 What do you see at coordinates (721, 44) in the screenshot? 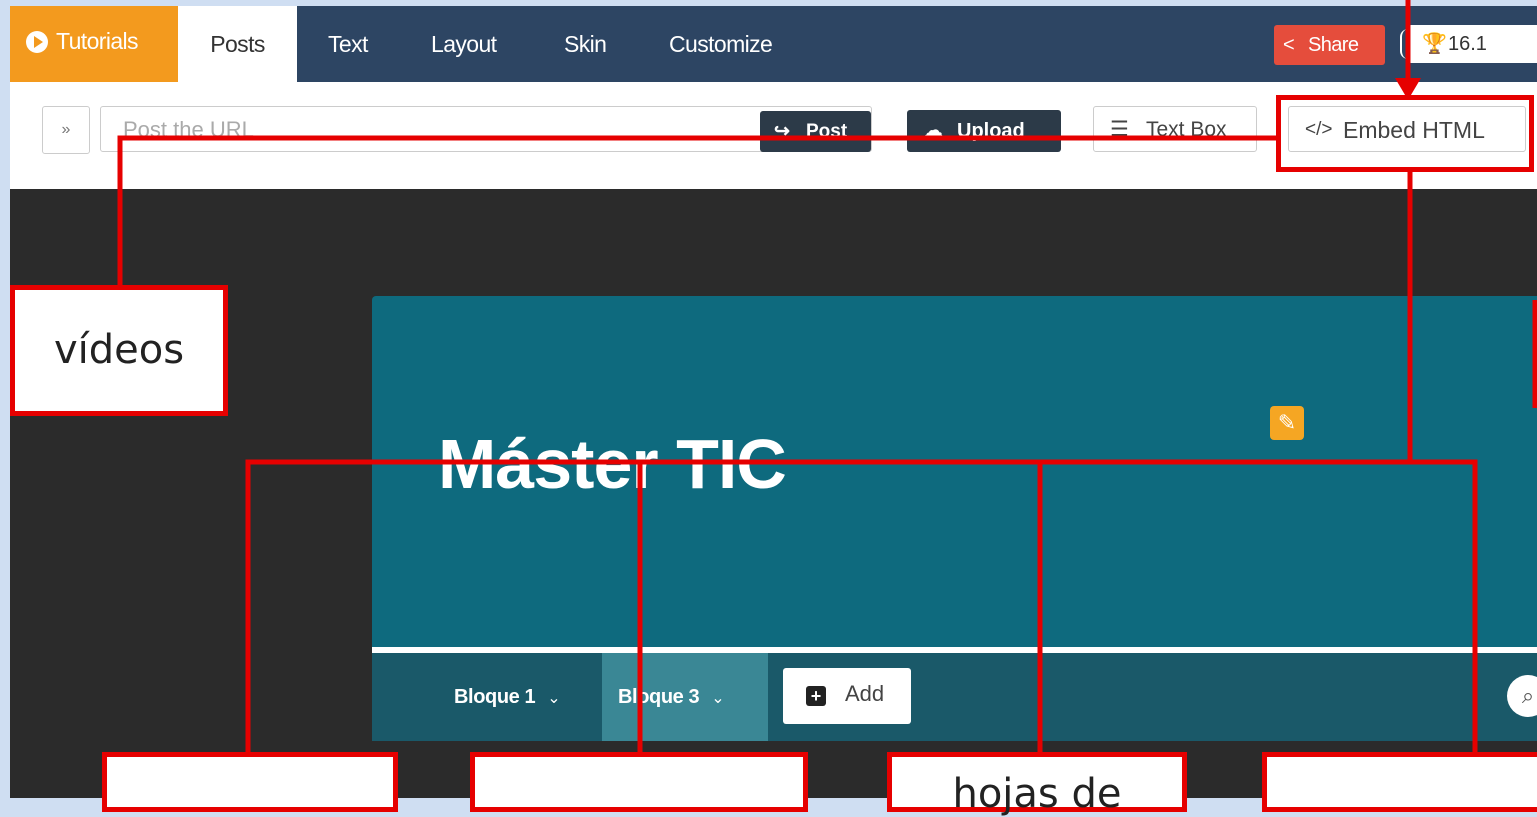
I see `tab-customize: Customize` at bounding box center [721, 44].